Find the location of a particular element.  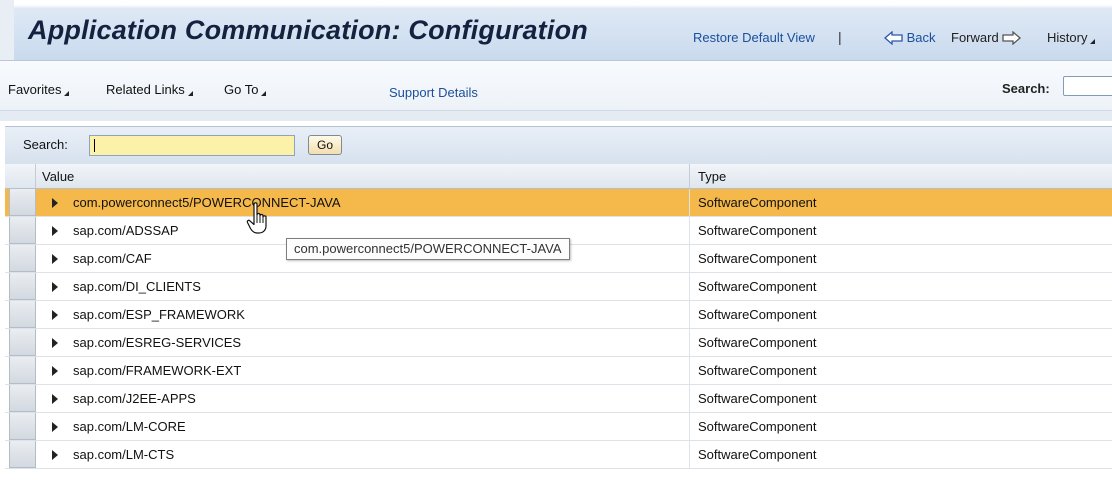

favorites-label: Favorites is located at coordinates (35, 89).